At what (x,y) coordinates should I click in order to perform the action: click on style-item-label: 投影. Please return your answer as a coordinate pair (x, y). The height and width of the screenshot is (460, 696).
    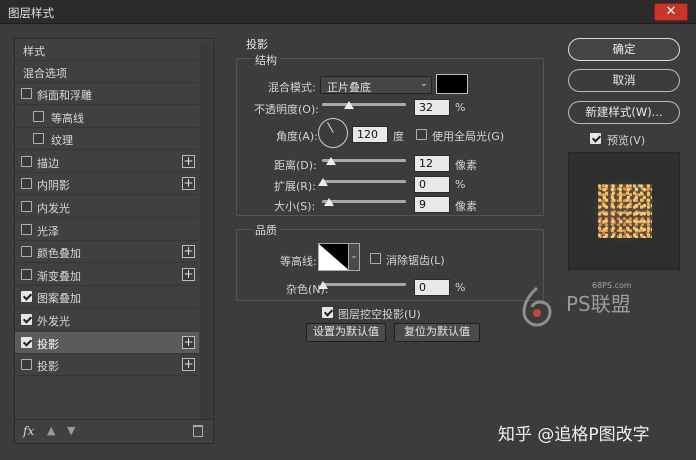
    Looking at the image, I should click on (48, 367).